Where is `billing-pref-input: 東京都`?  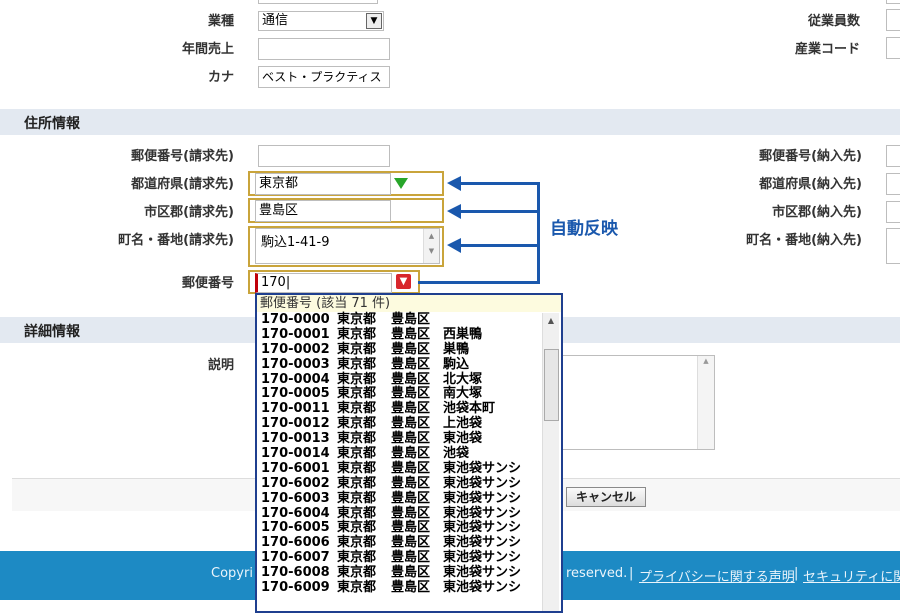
billing-pref-input: 東京都 is located at coordinates (323, 184).